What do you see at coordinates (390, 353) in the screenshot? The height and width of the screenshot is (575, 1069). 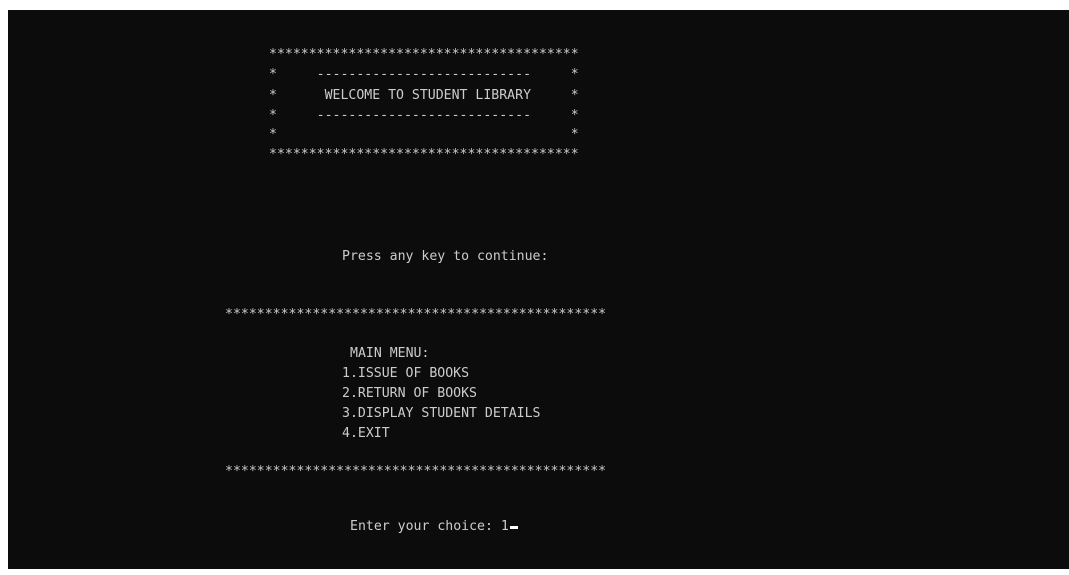 I see `menu-title: MAIN MENU:` at bounding box center [390, 353].